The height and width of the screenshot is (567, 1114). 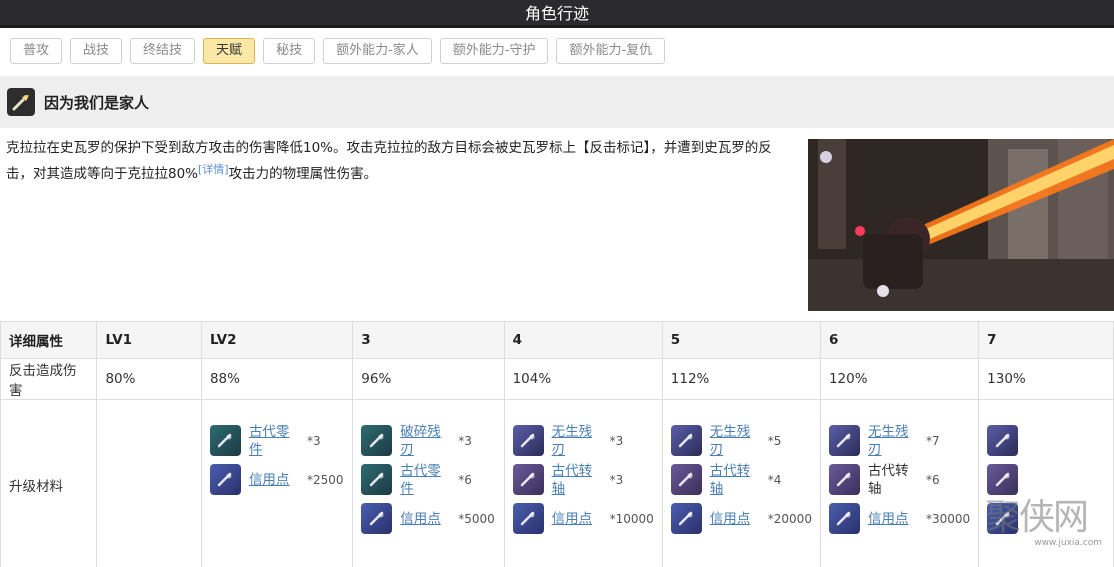 What do you see at coordinates (96, 51) in the screenshot?
I see `tab-1: 战技` at bounding box center [96, 51].